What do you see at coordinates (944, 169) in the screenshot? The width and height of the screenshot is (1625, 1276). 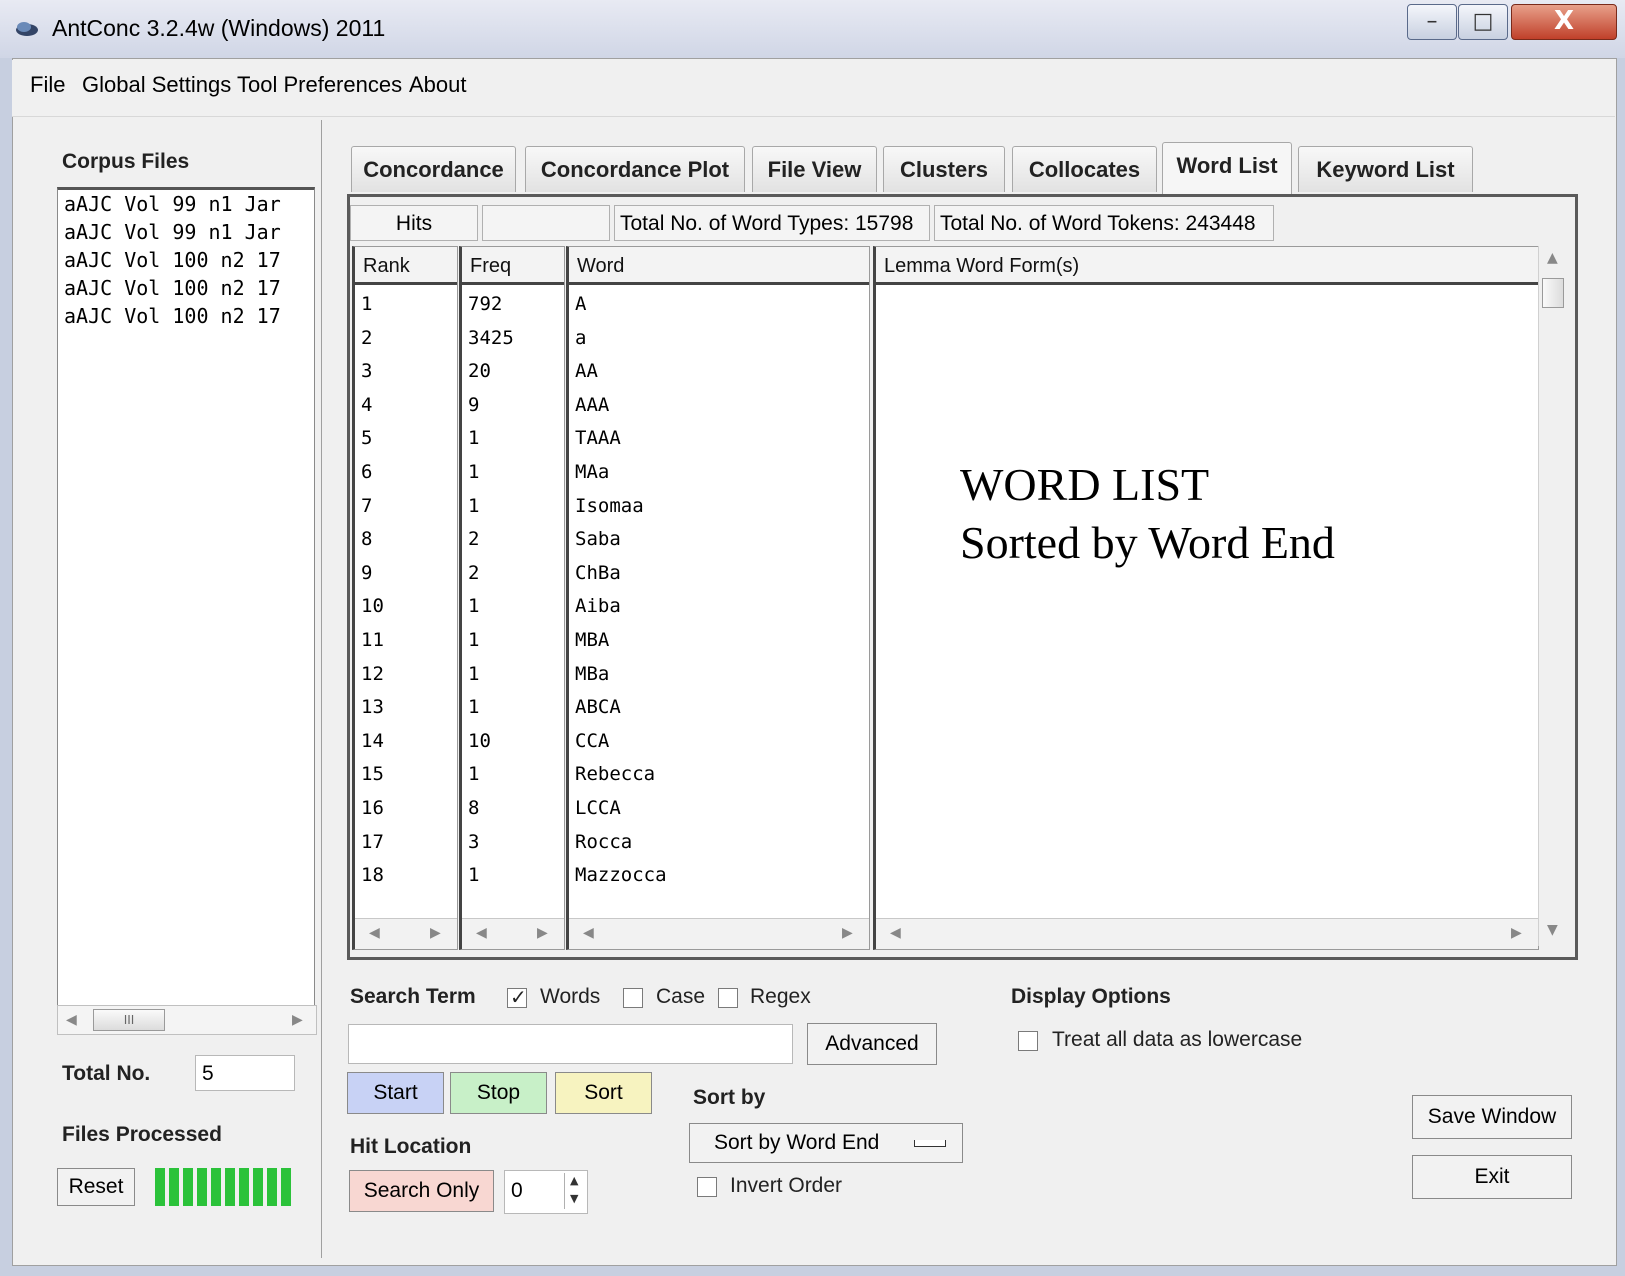 I see `tab-clusters: Clusters` at bounding box center [944, 169].